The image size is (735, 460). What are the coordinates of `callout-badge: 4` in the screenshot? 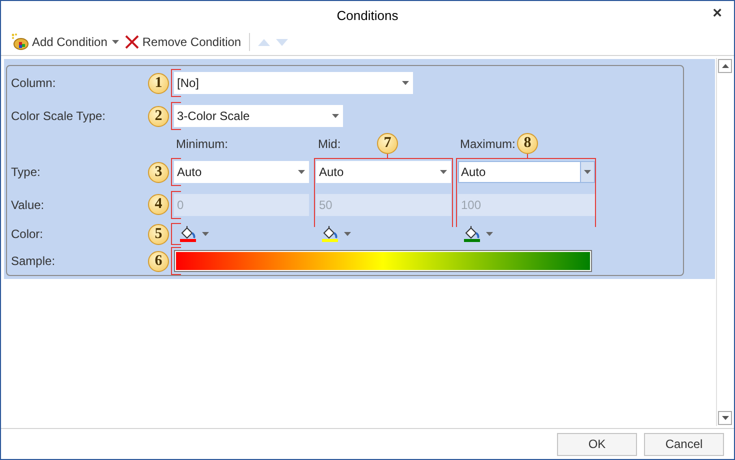 It's located at (158, 204).